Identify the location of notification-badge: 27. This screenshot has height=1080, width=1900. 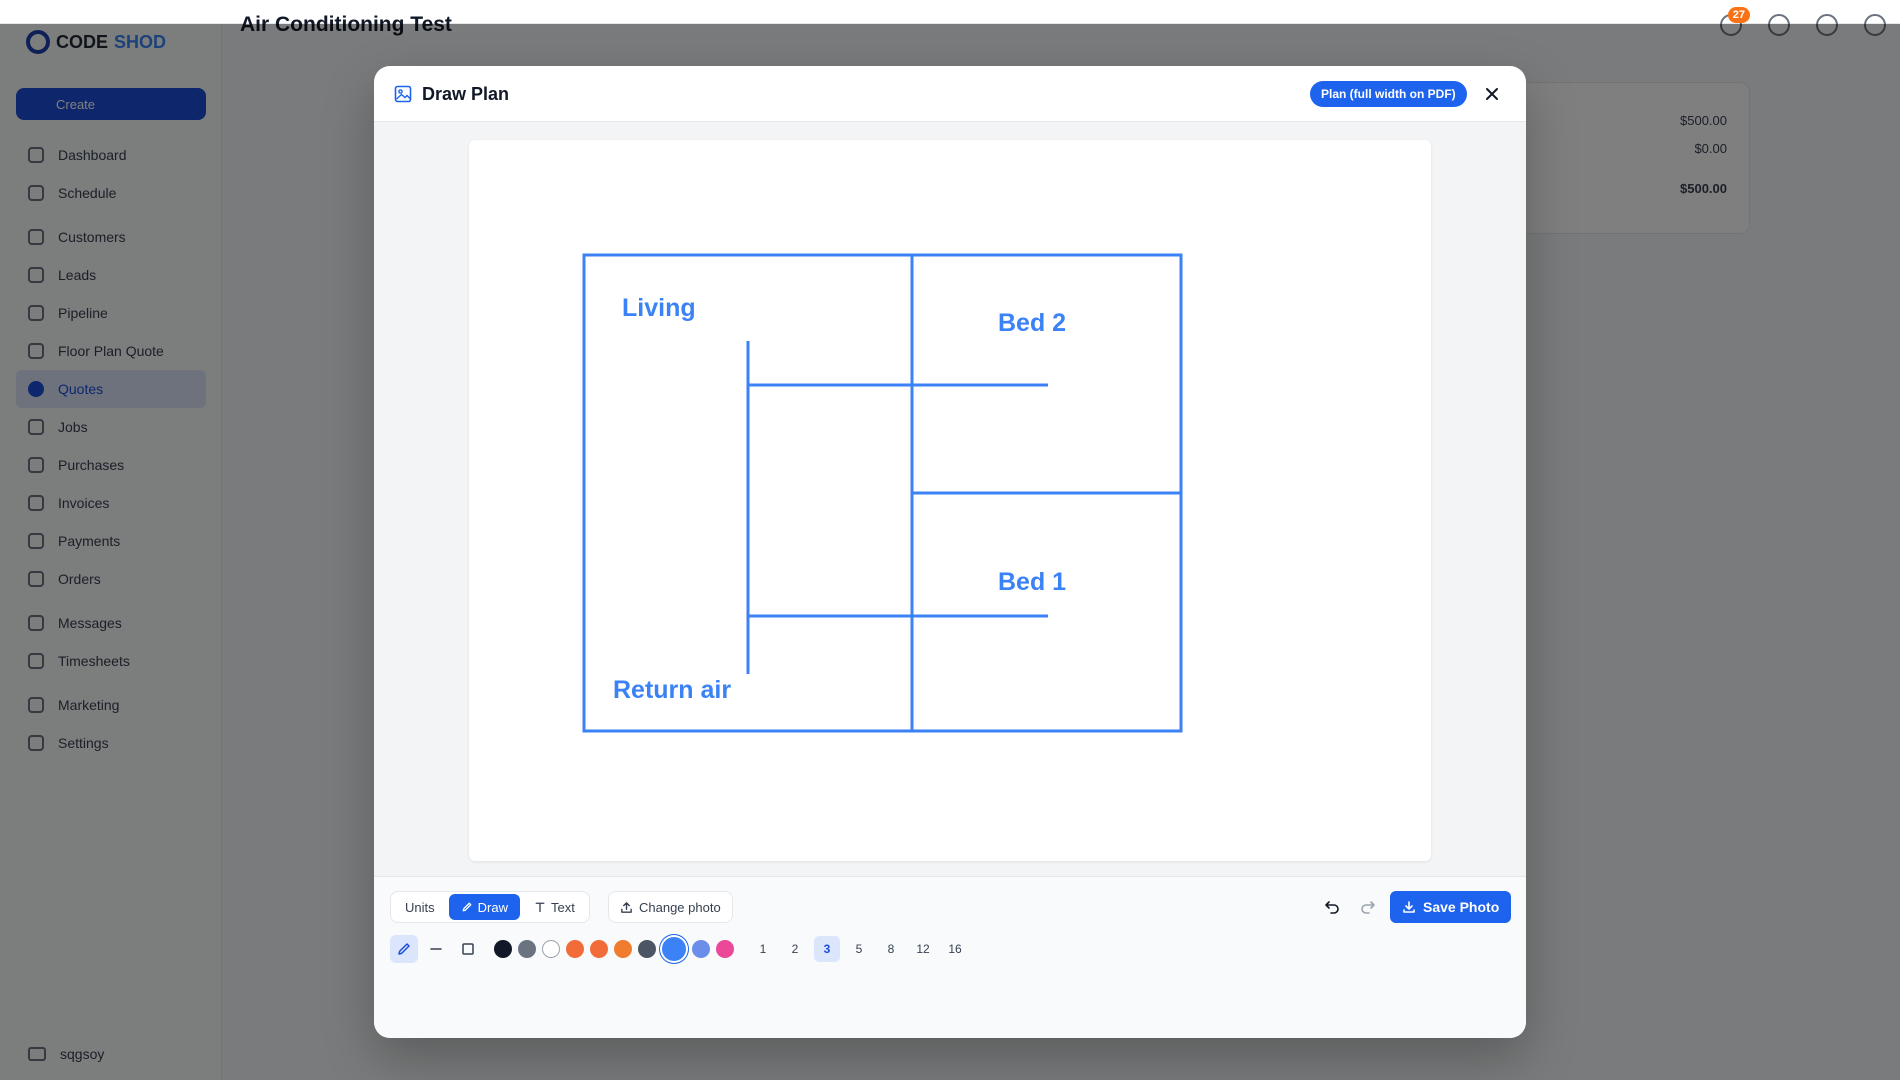
(1738, 15).